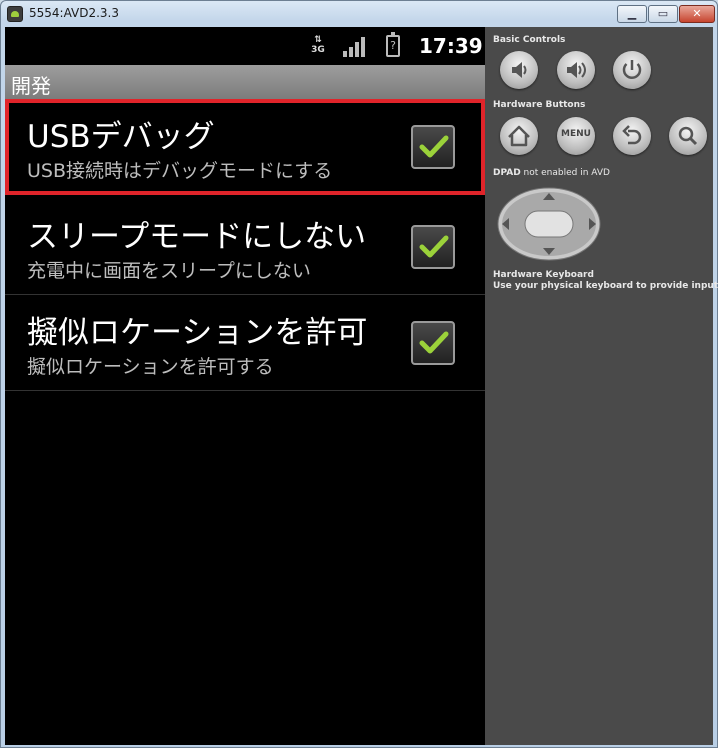 This screenshot has height=748, width=718. Describe the element at coordinates (180, 171) in the screenshot. I see `pref-summary: USB接続時はデバッグモードにする` at that location.